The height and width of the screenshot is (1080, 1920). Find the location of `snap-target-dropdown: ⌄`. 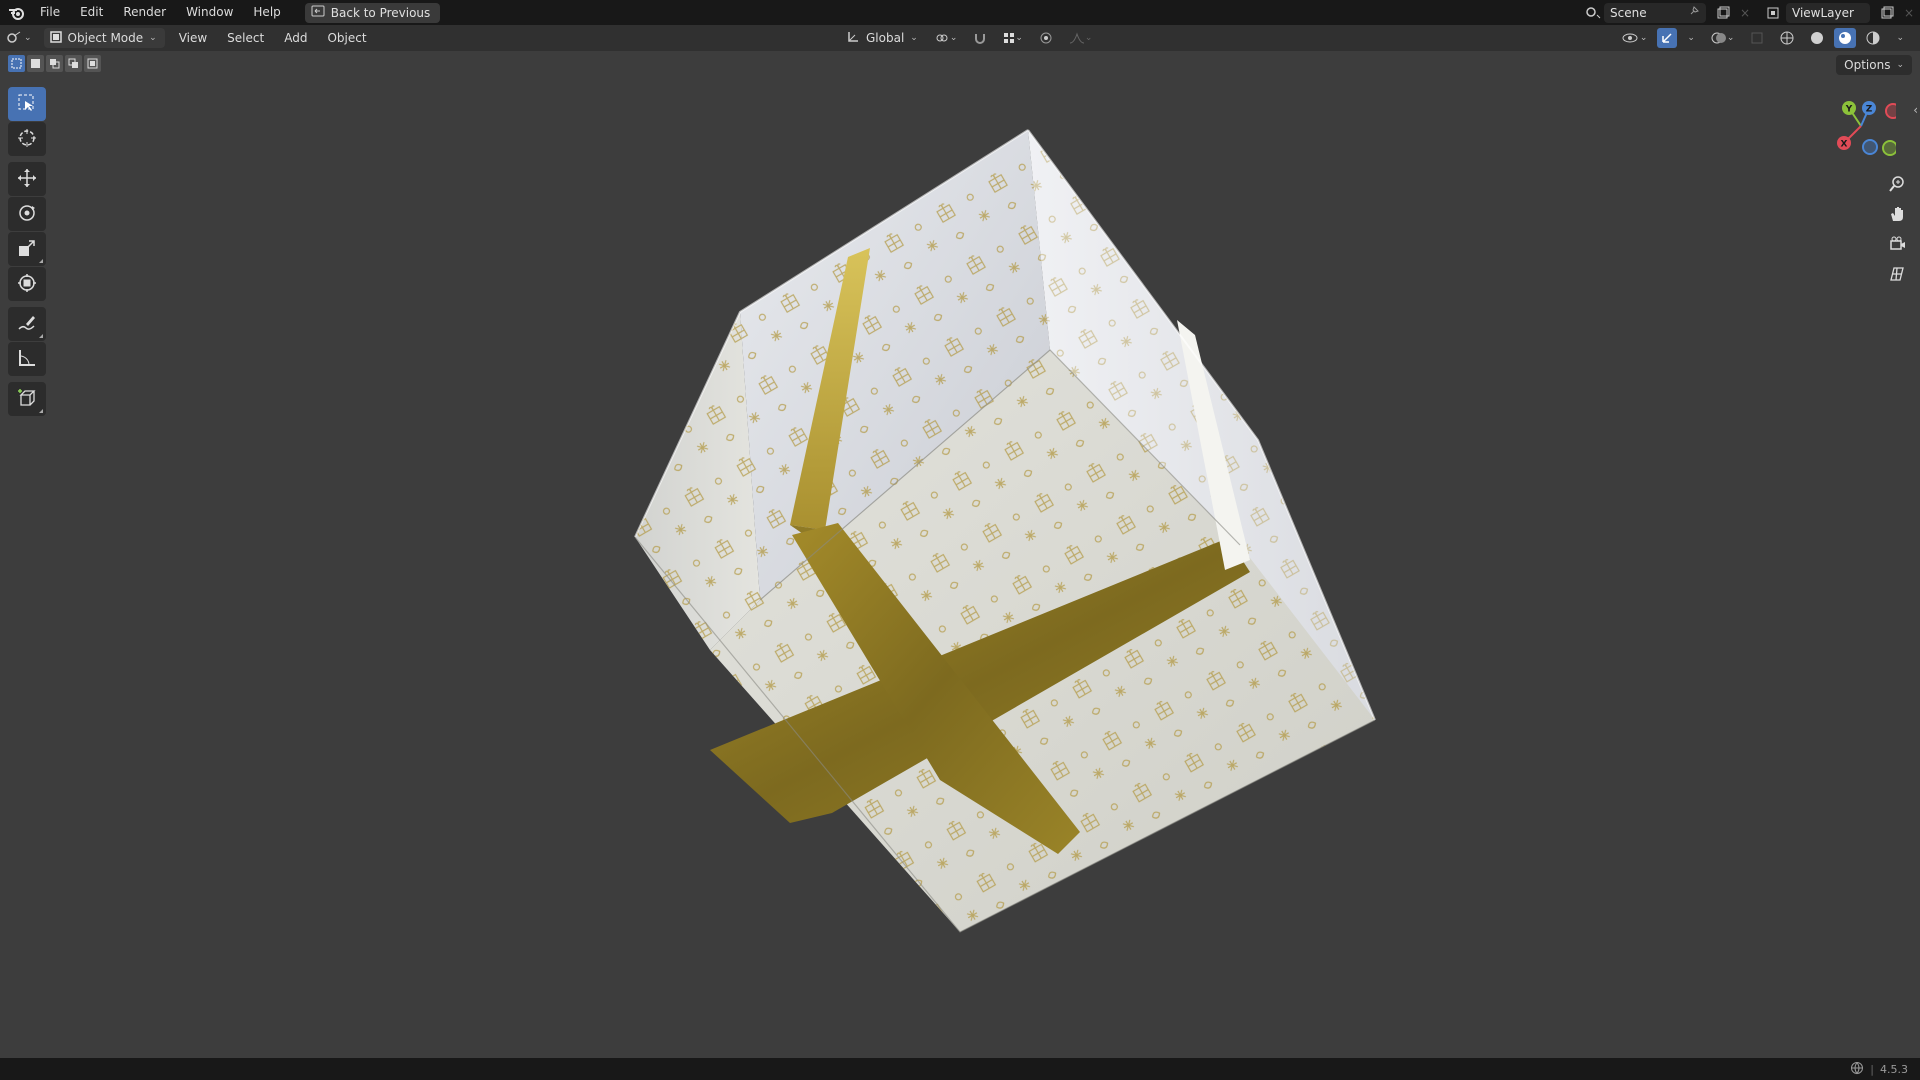

snap-target-dropdown: ⌄ is located at coordinates (1013, 38).